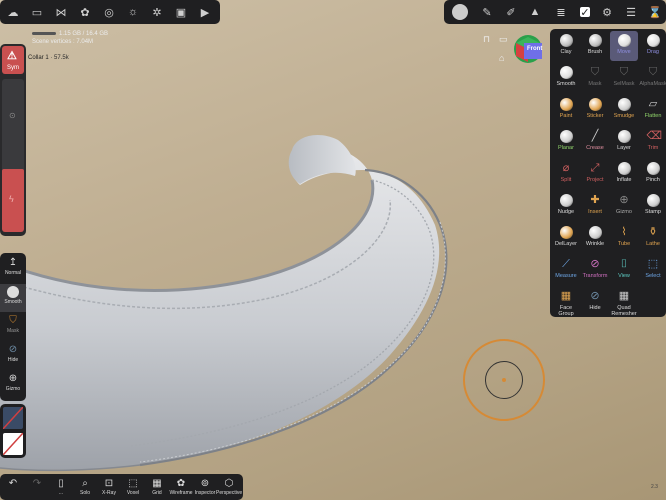 The image size is (666, 500). Describe the element at coordinates (595, 180) in the screenshot. I see `tool-project-label: Project` at that location.